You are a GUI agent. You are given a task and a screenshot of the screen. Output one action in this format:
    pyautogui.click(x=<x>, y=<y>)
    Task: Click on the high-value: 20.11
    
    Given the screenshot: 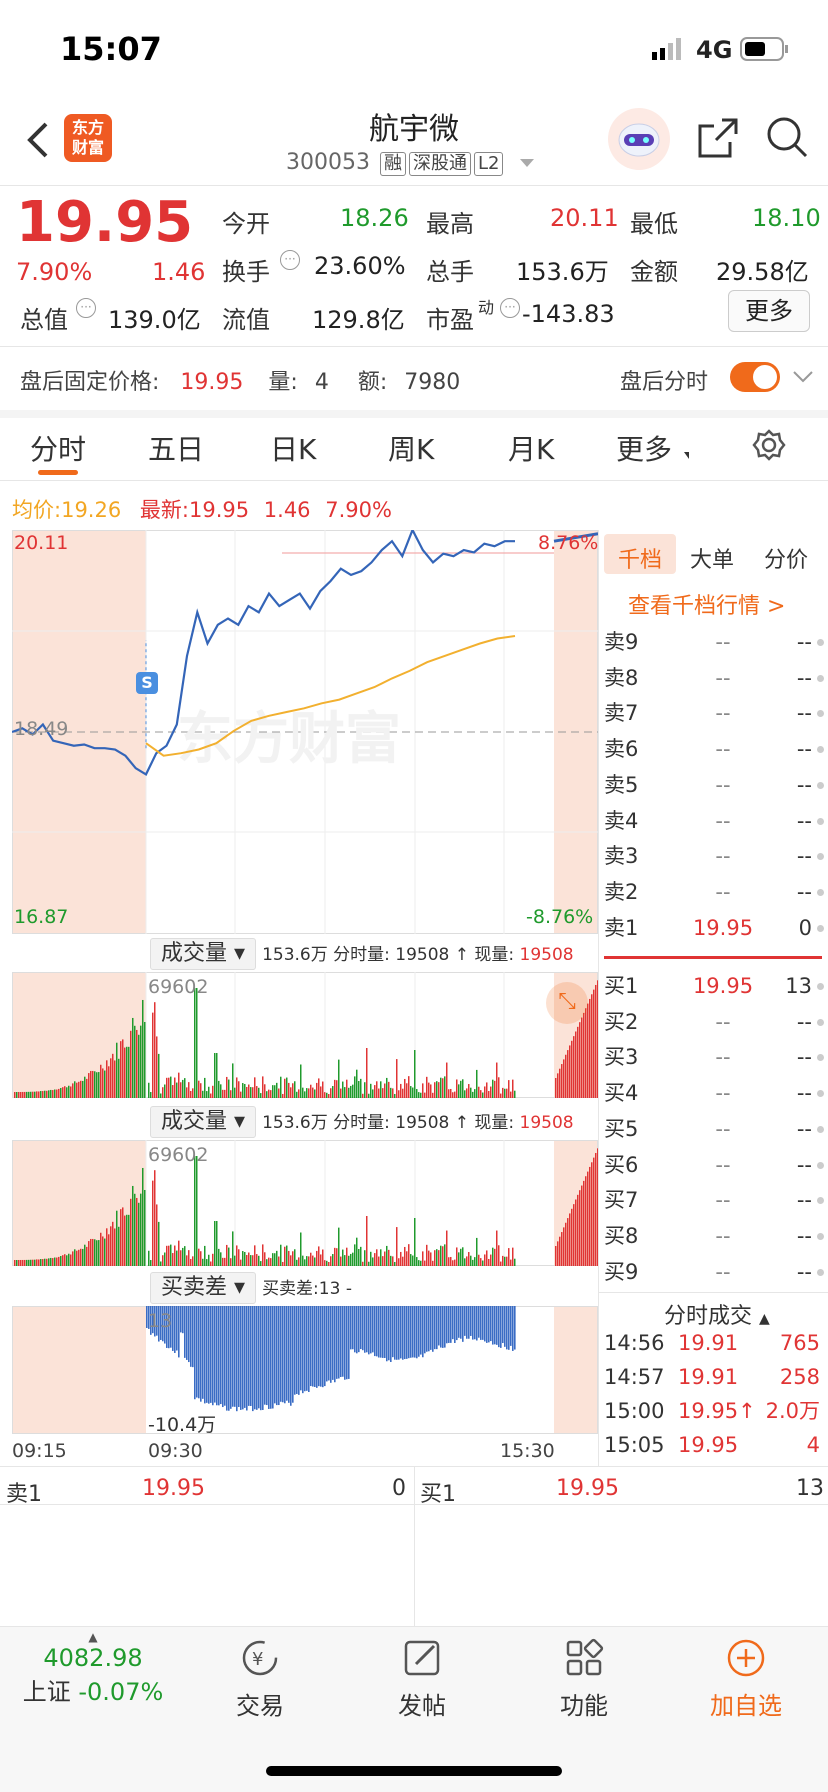 What is the action you would take?
    pyautogui.click(x=584, y=218)
    